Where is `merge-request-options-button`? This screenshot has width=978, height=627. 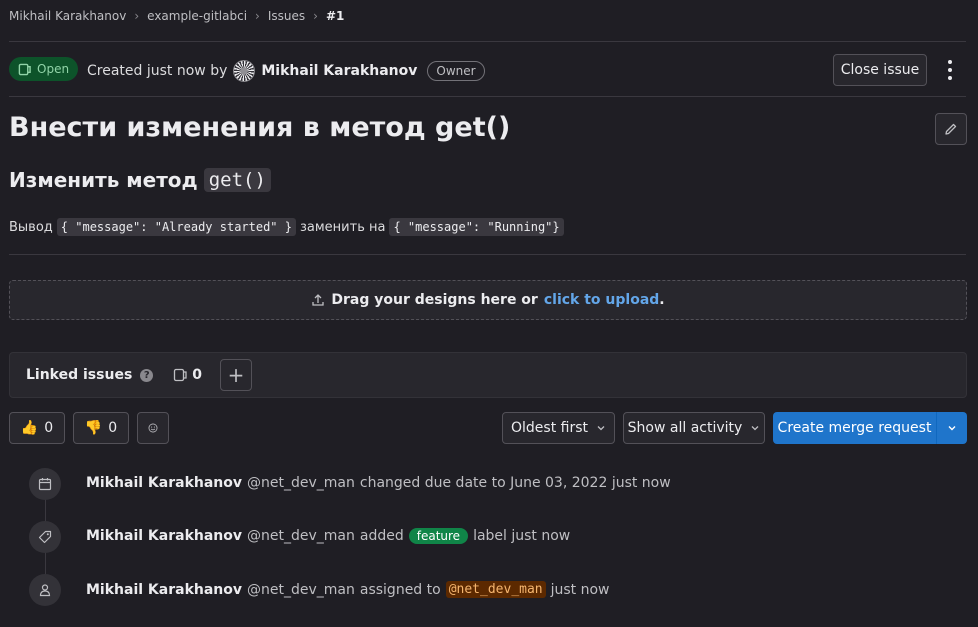 merge-request-options-button is located at coordinates (951, 428).